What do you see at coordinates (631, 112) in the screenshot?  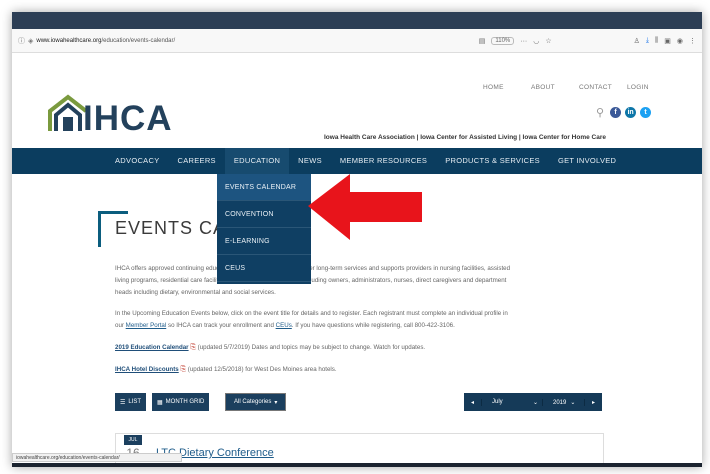 I see `linkedin-icon: in` at bounding box center [631, 112].